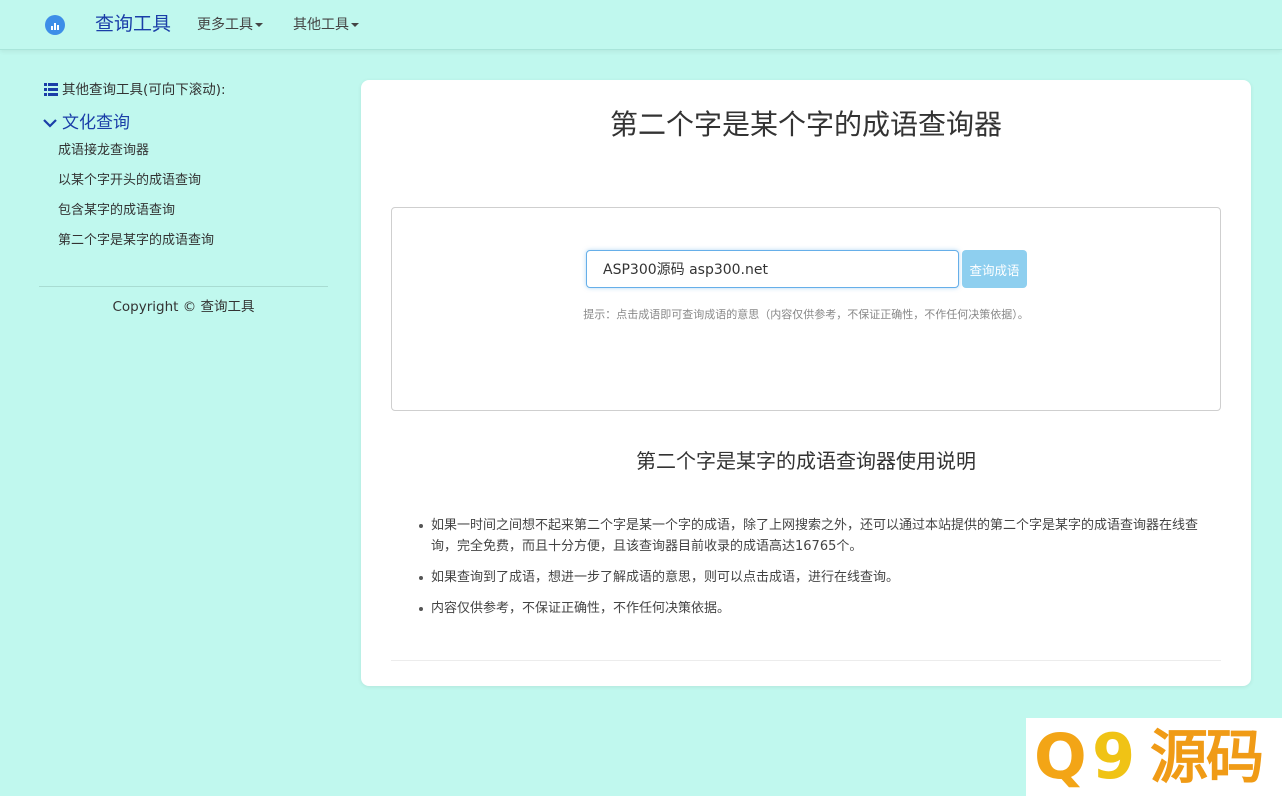 Image resolution: width=1282 pixels, height=796 pixels. What do you see at coordinates (806, 461) in the screenshot?
I see `usage-title: 第二个字是某字的成语查询器使用说明` at bounding box center [806, 461].